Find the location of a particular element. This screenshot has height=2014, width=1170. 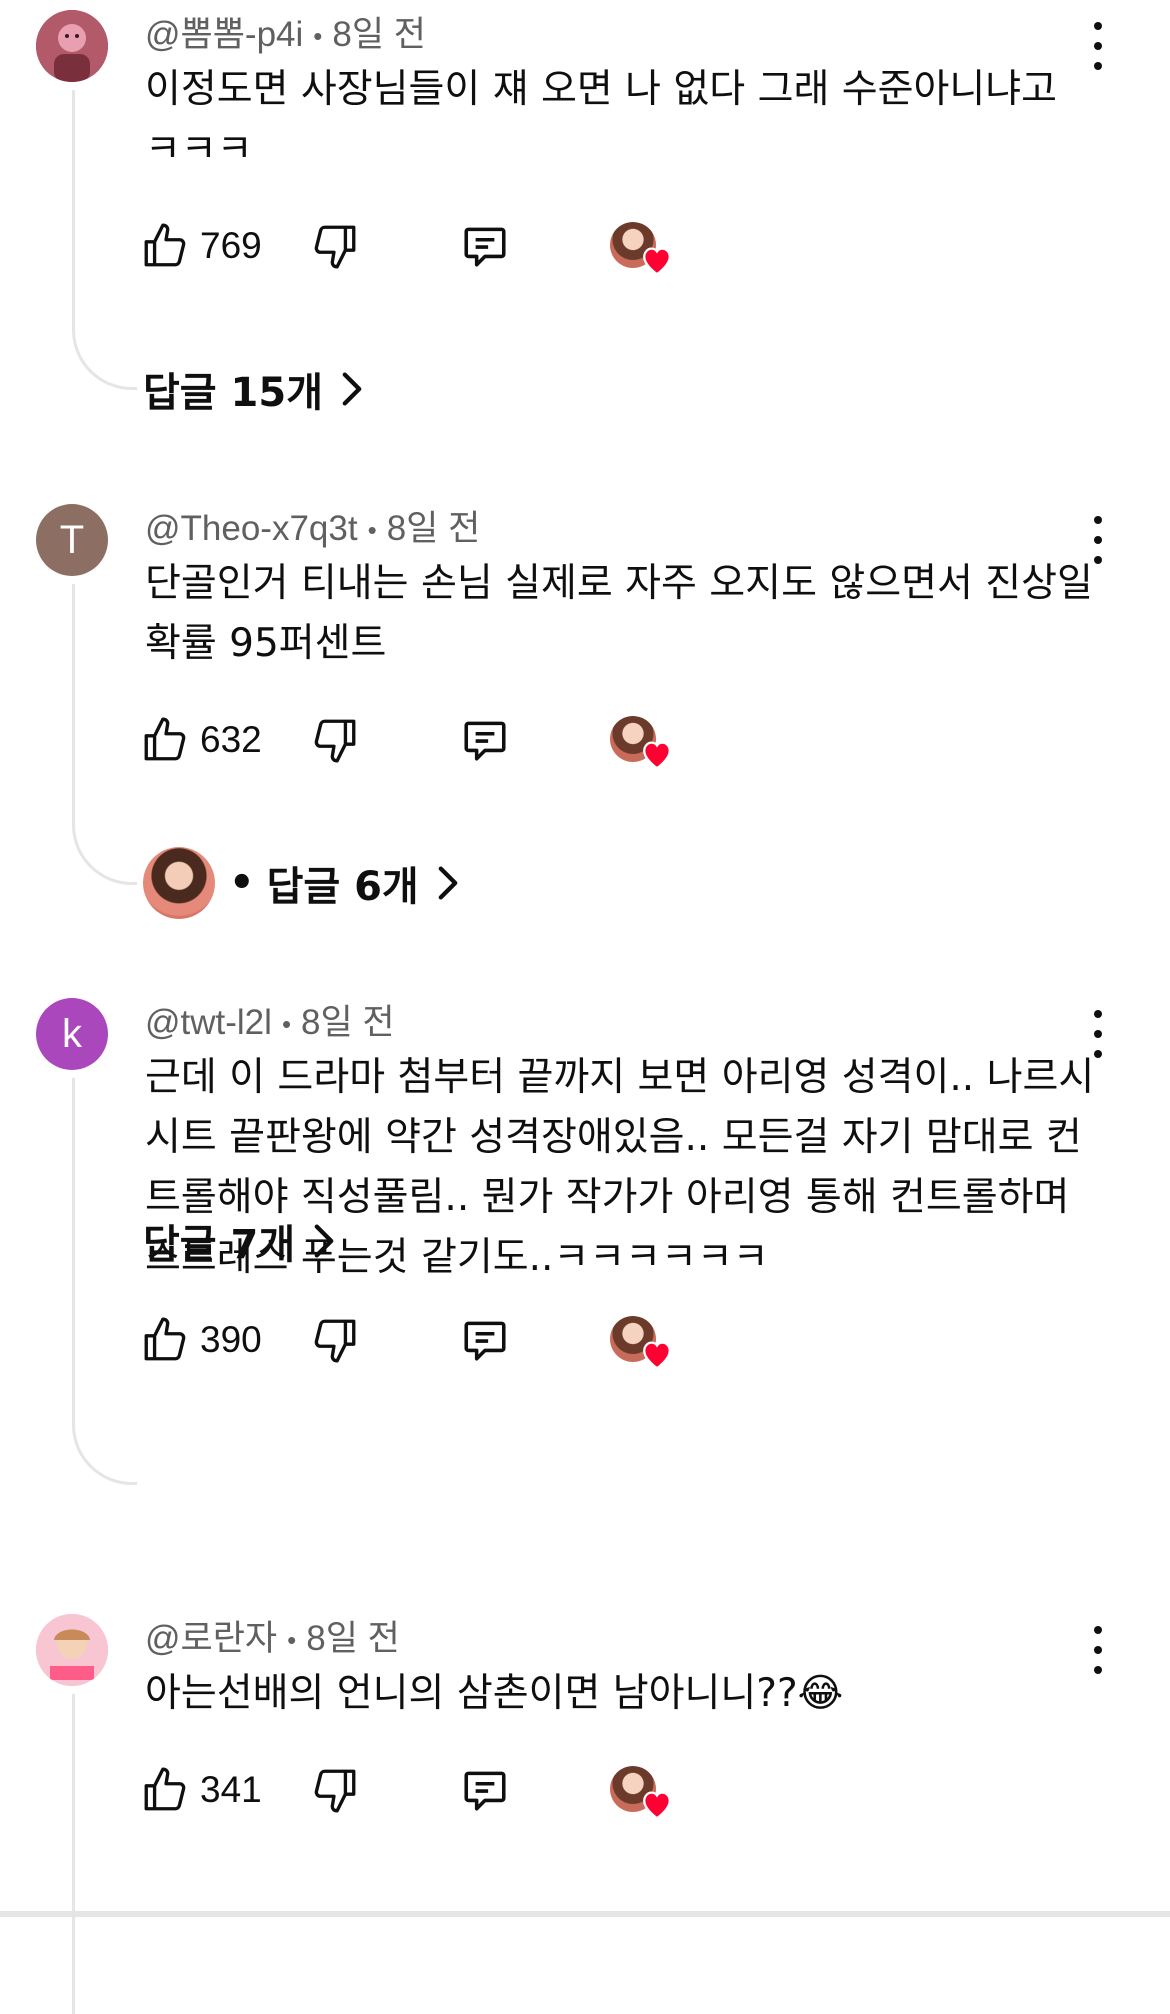

comment-text: 단골인거 티내는 손님 실제로 자주 오지도 않으면서 진상일 확률 95퍼센트 is located at coordinates (619, 613).